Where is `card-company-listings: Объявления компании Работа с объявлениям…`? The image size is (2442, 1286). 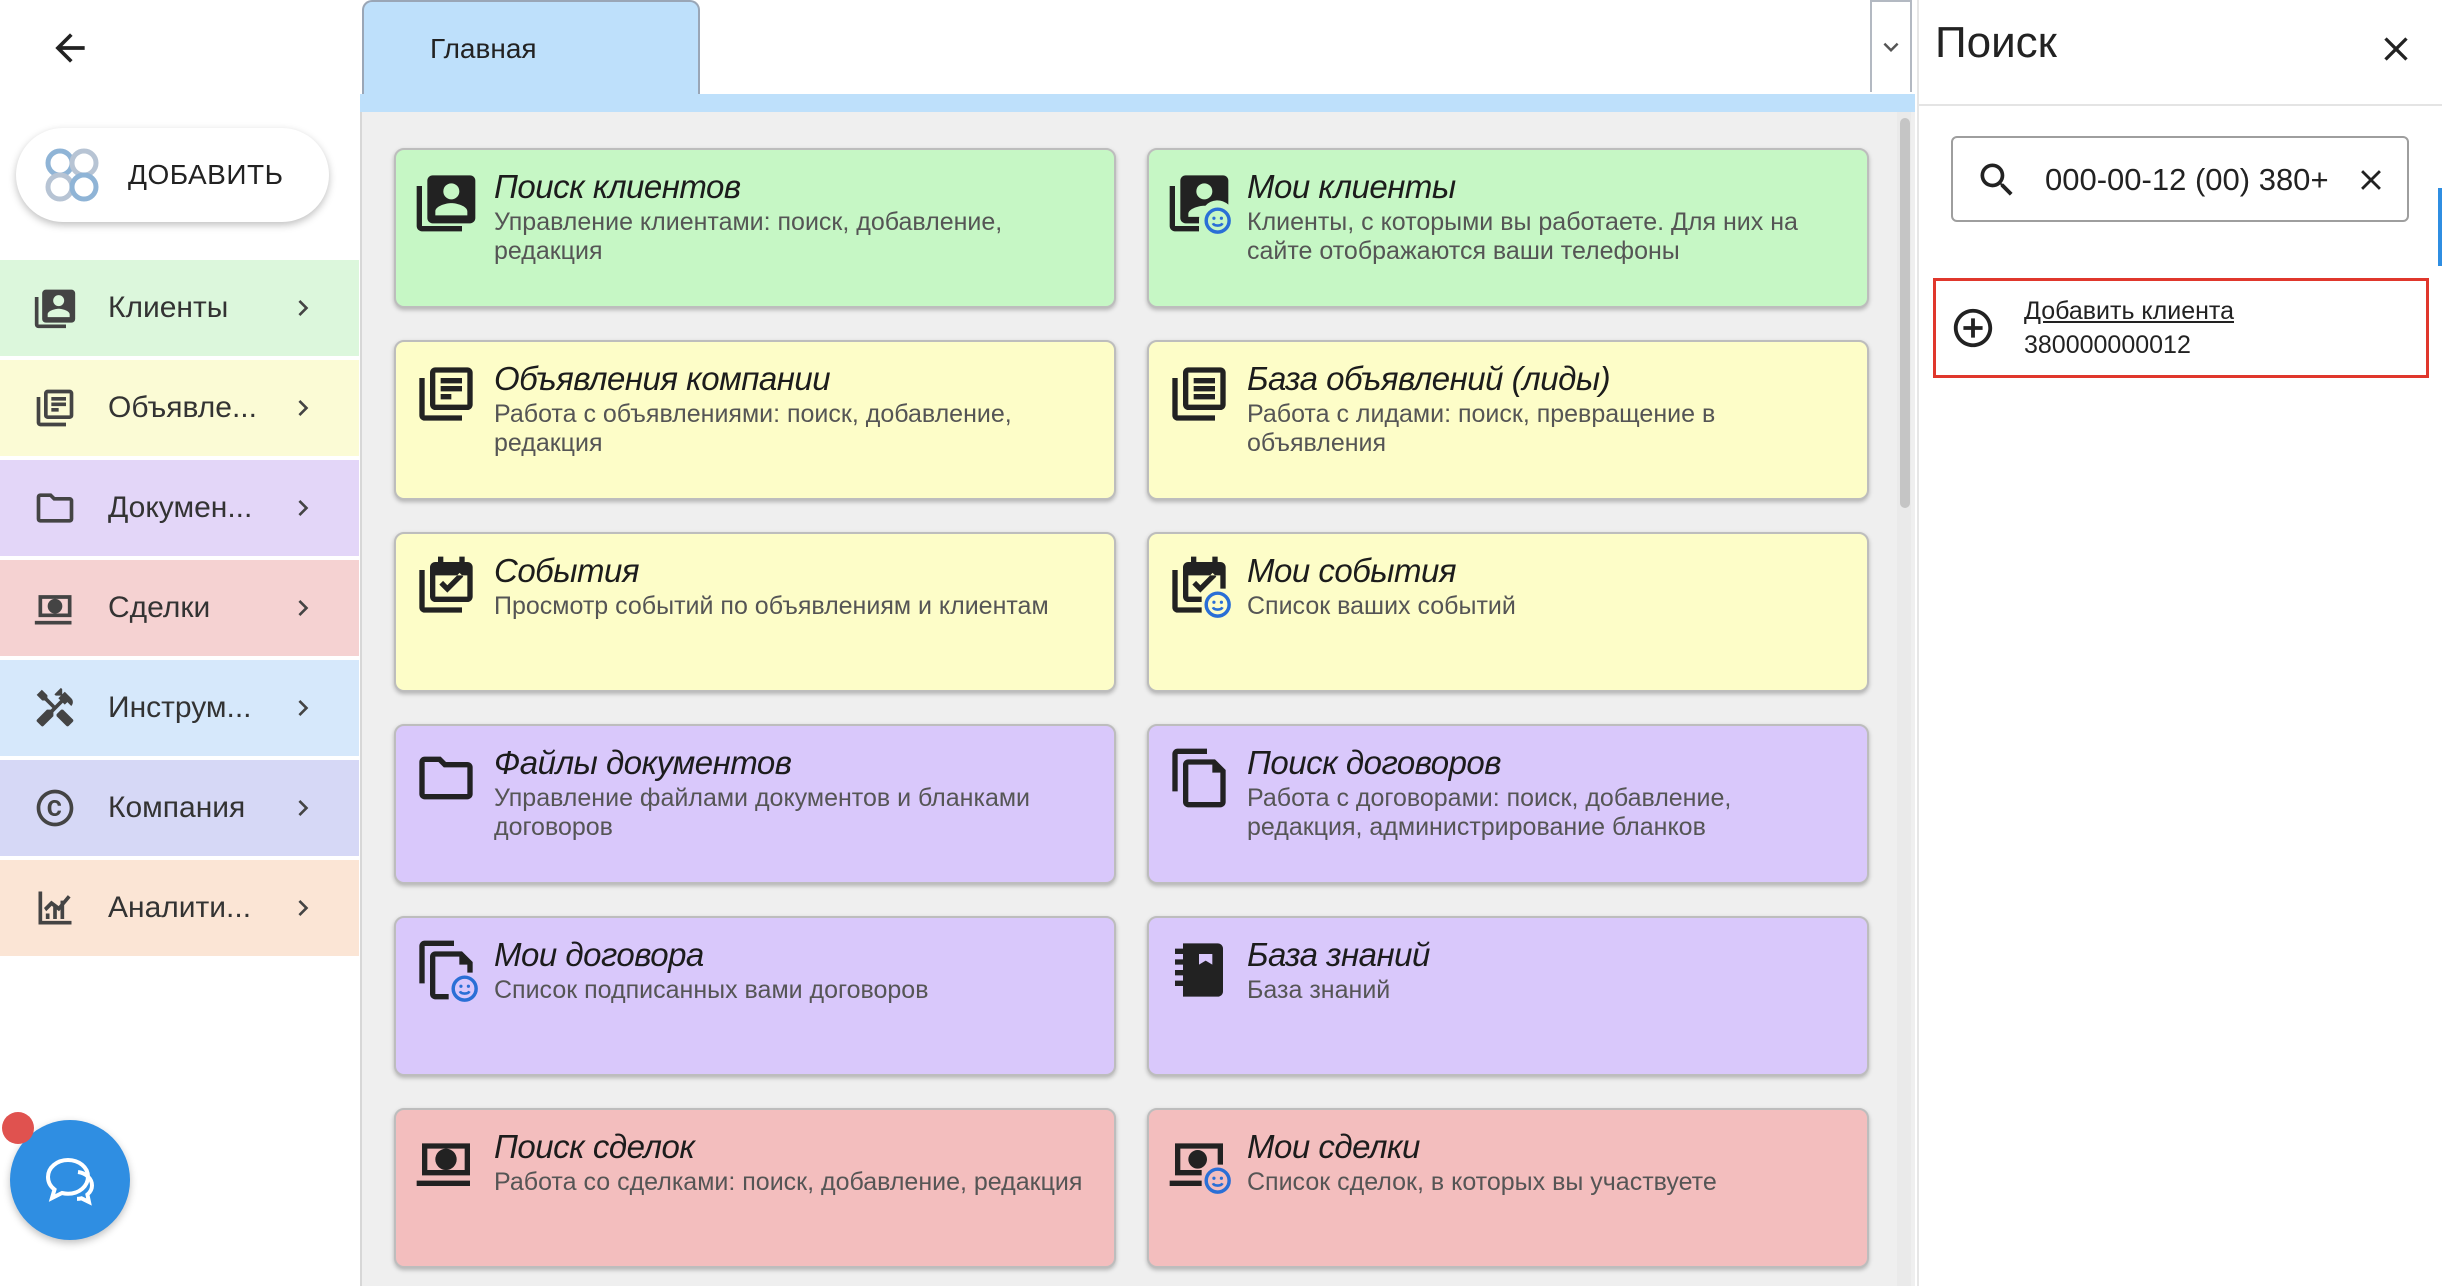 card-company-listings: Объявления компании Работа с объявлениям… is located at coordinates (755, 420).